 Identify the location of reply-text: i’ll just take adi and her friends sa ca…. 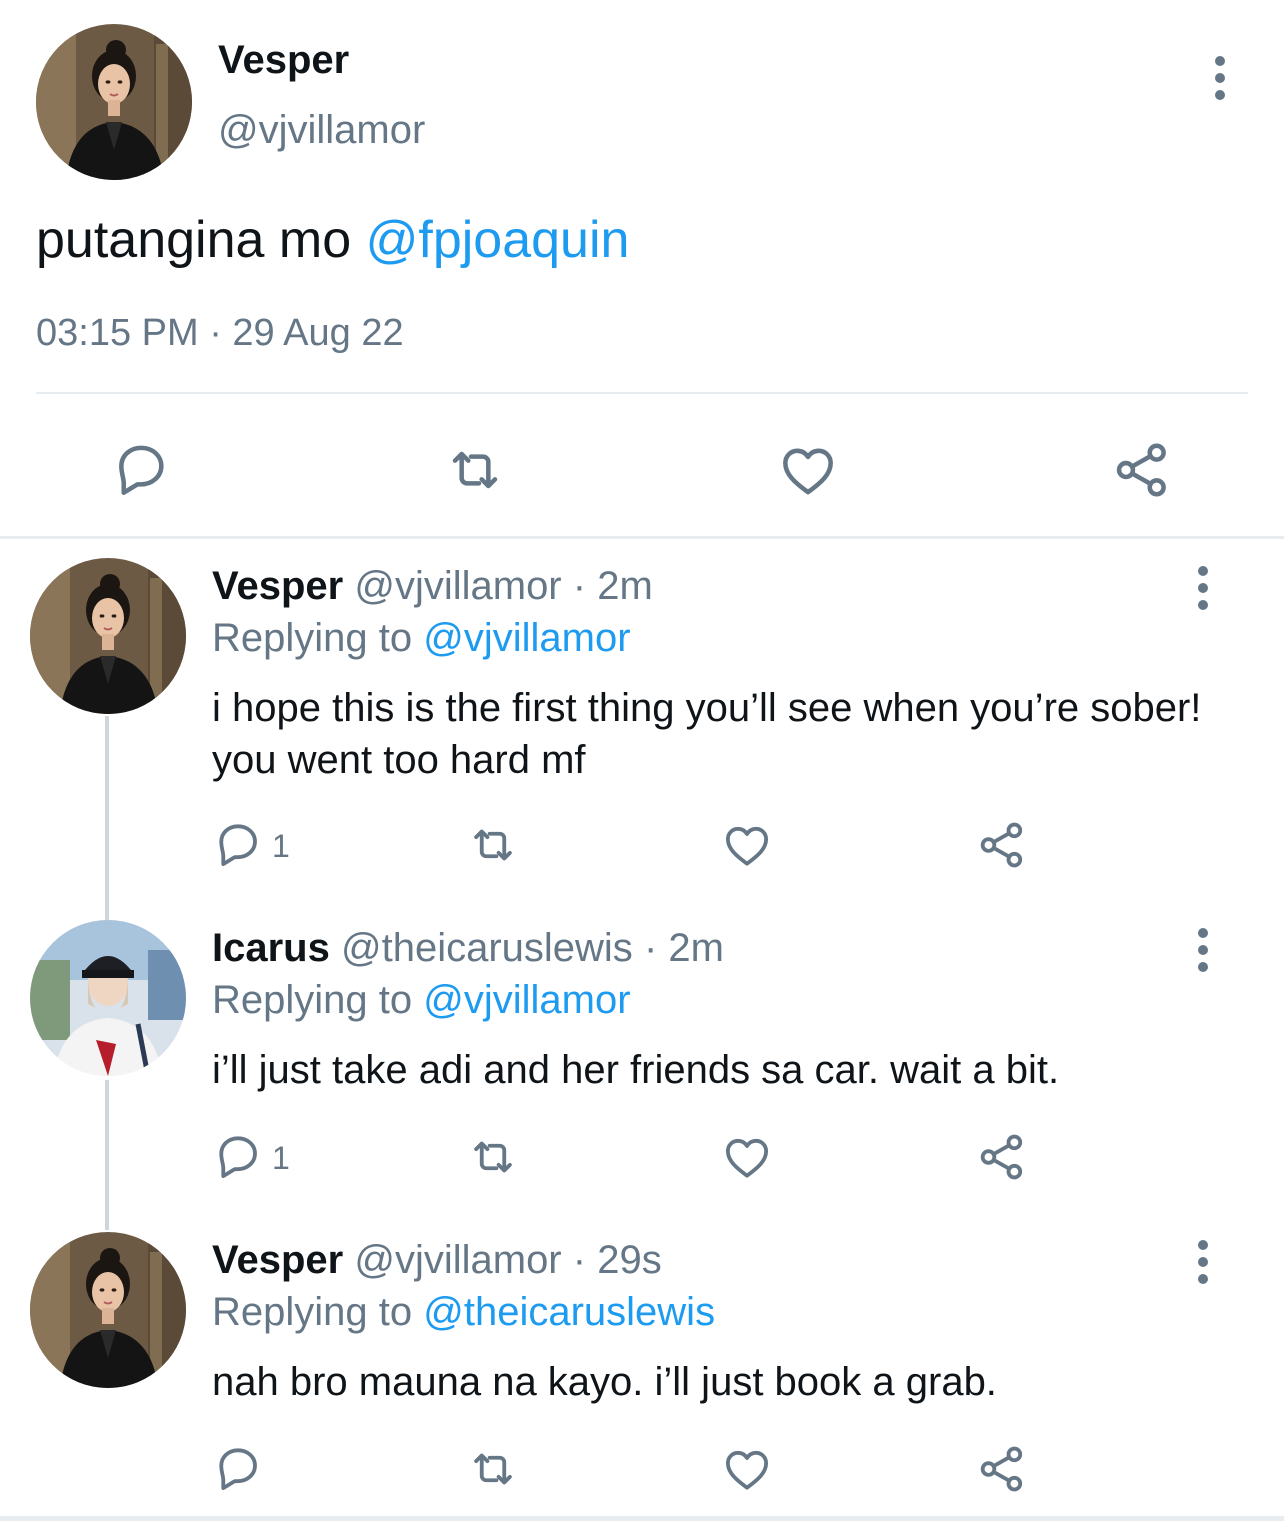
(636, 1070).